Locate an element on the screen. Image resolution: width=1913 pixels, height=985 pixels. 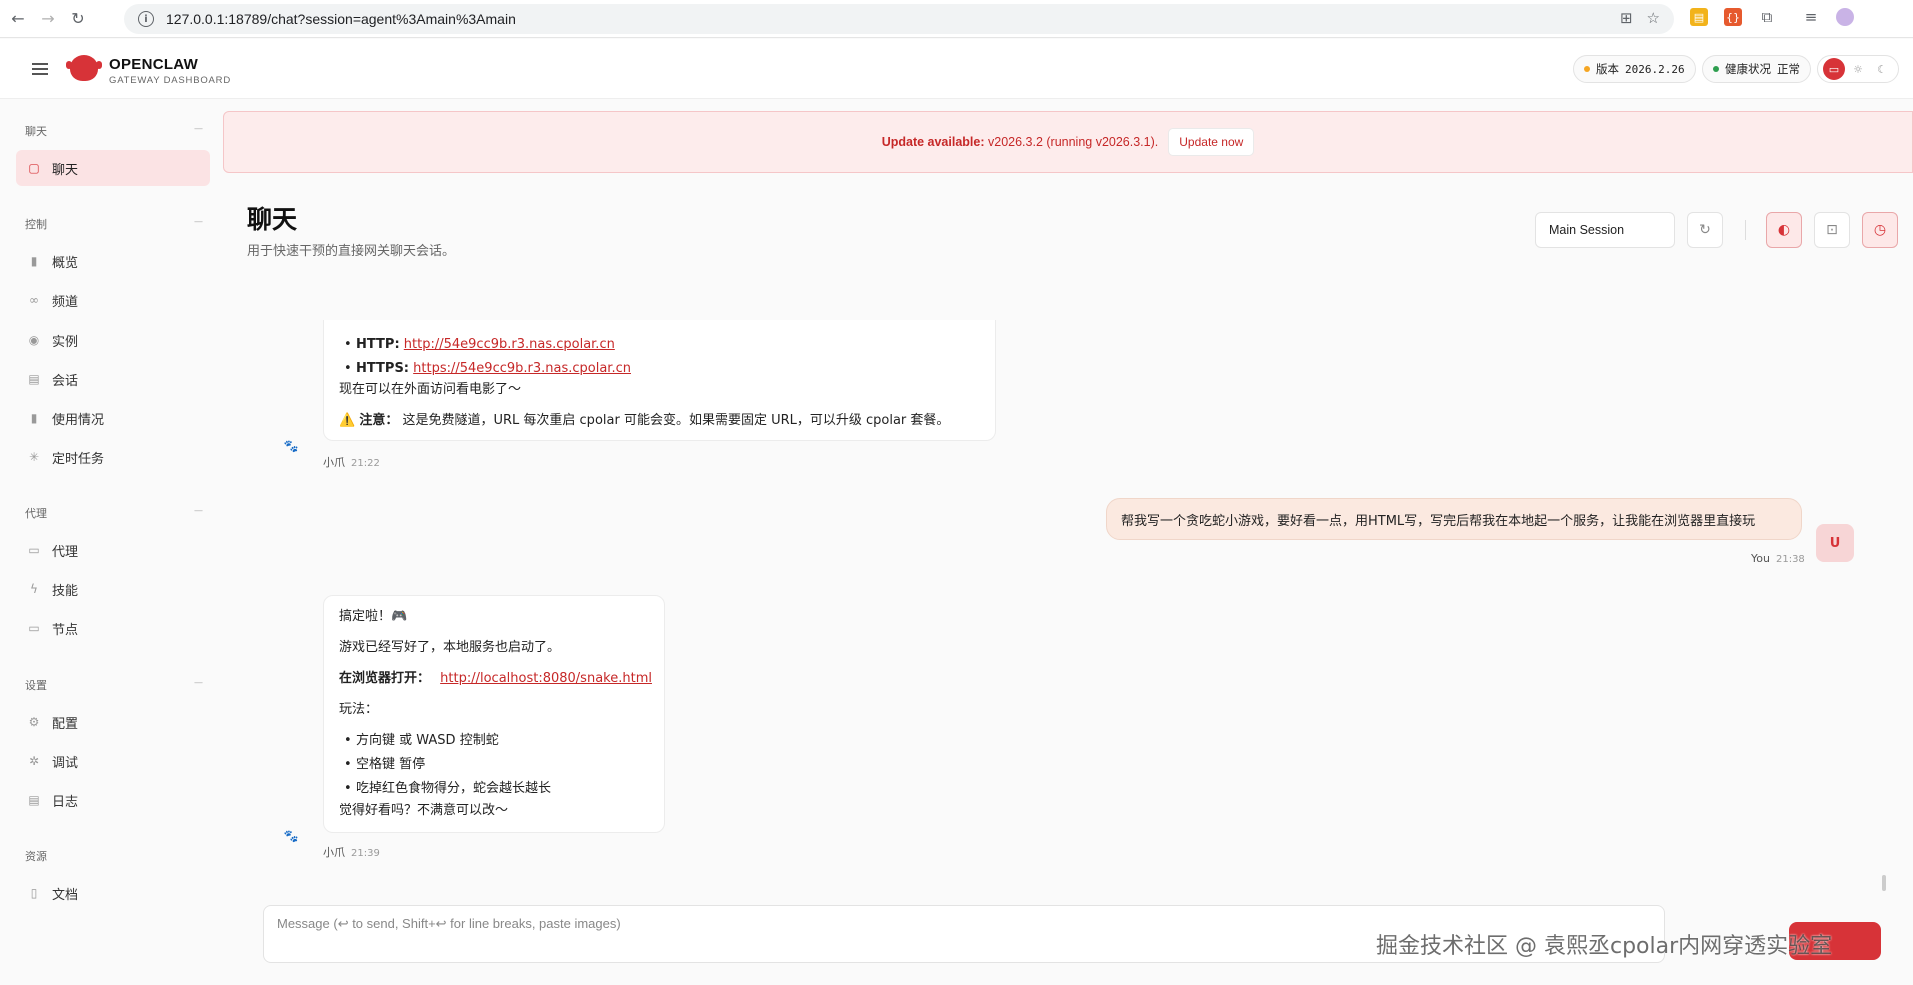
bookmark-star-icon: ☆ is located at coordinates (1653, 18).